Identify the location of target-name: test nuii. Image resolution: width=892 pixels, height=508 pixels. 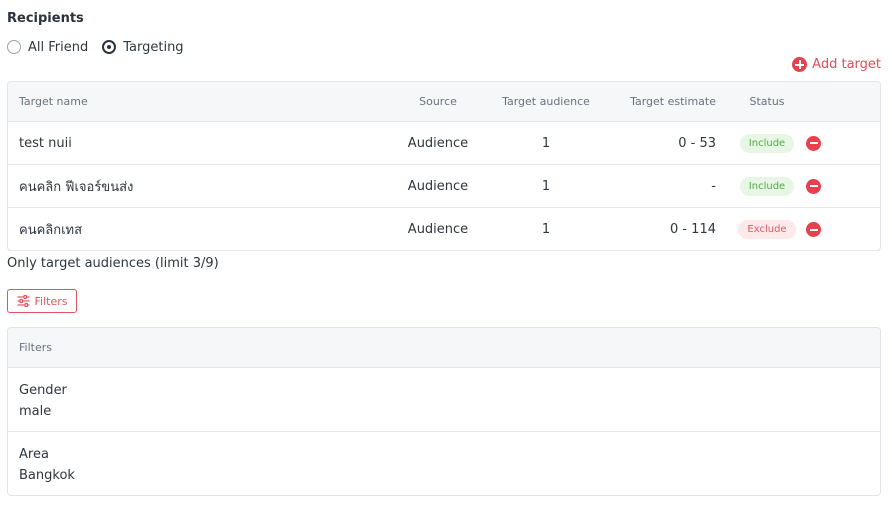
(45, 143).